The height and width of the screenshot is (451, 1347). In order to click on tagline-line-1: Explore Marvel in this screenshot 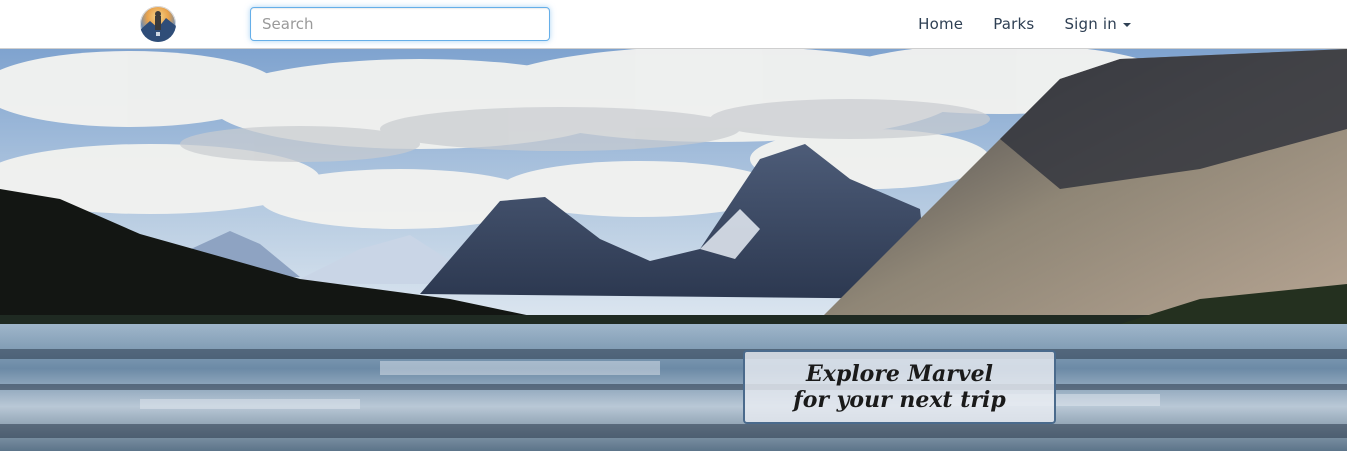, I will do `click(899, 374)`.